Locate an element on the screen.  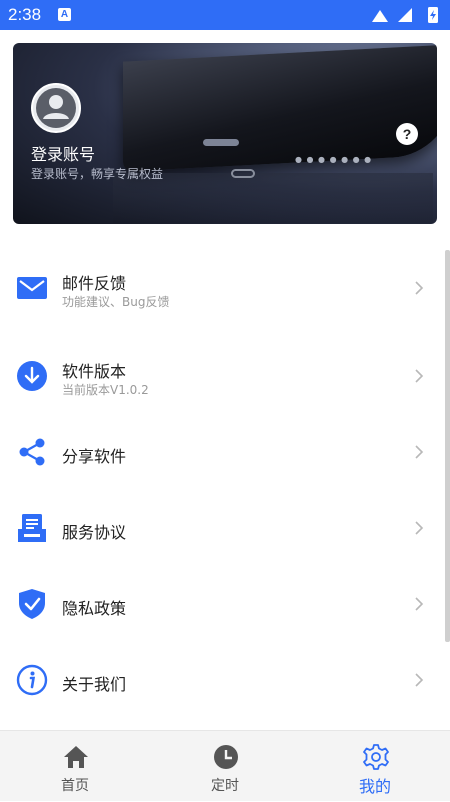
tab-home: 首页 is located at coordinates (75, 766).